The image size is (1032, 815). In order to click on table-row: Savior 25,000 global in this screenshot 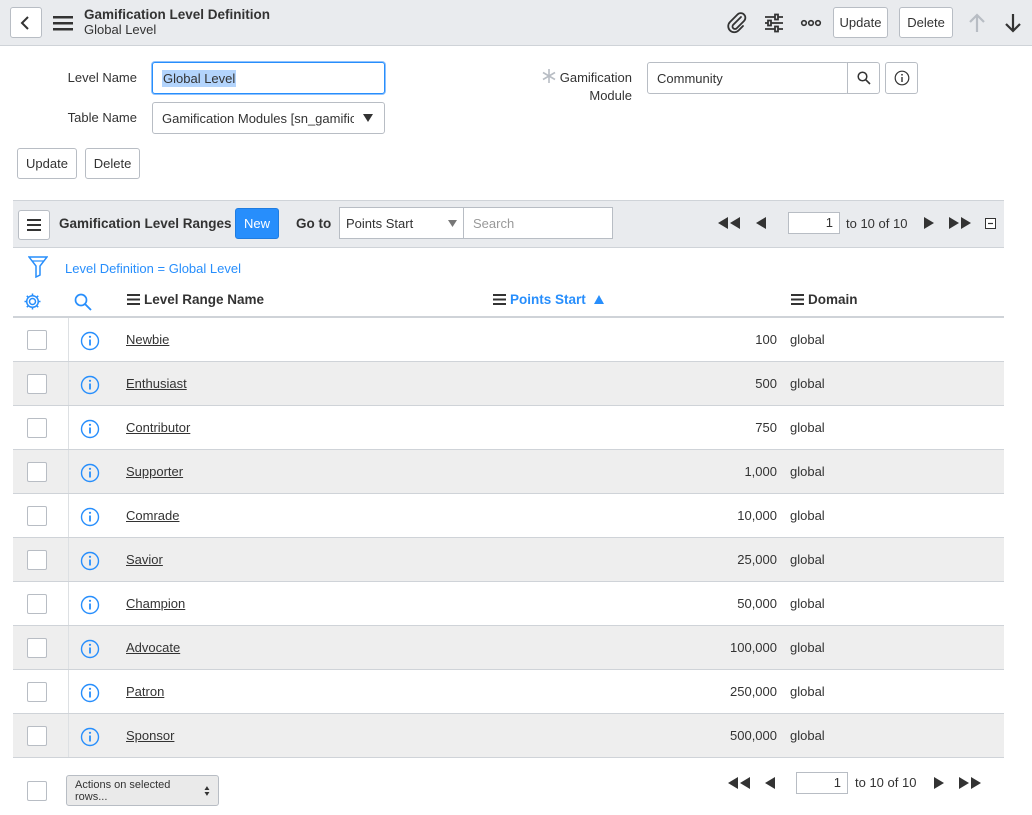, I will do `click(508, 560)`.